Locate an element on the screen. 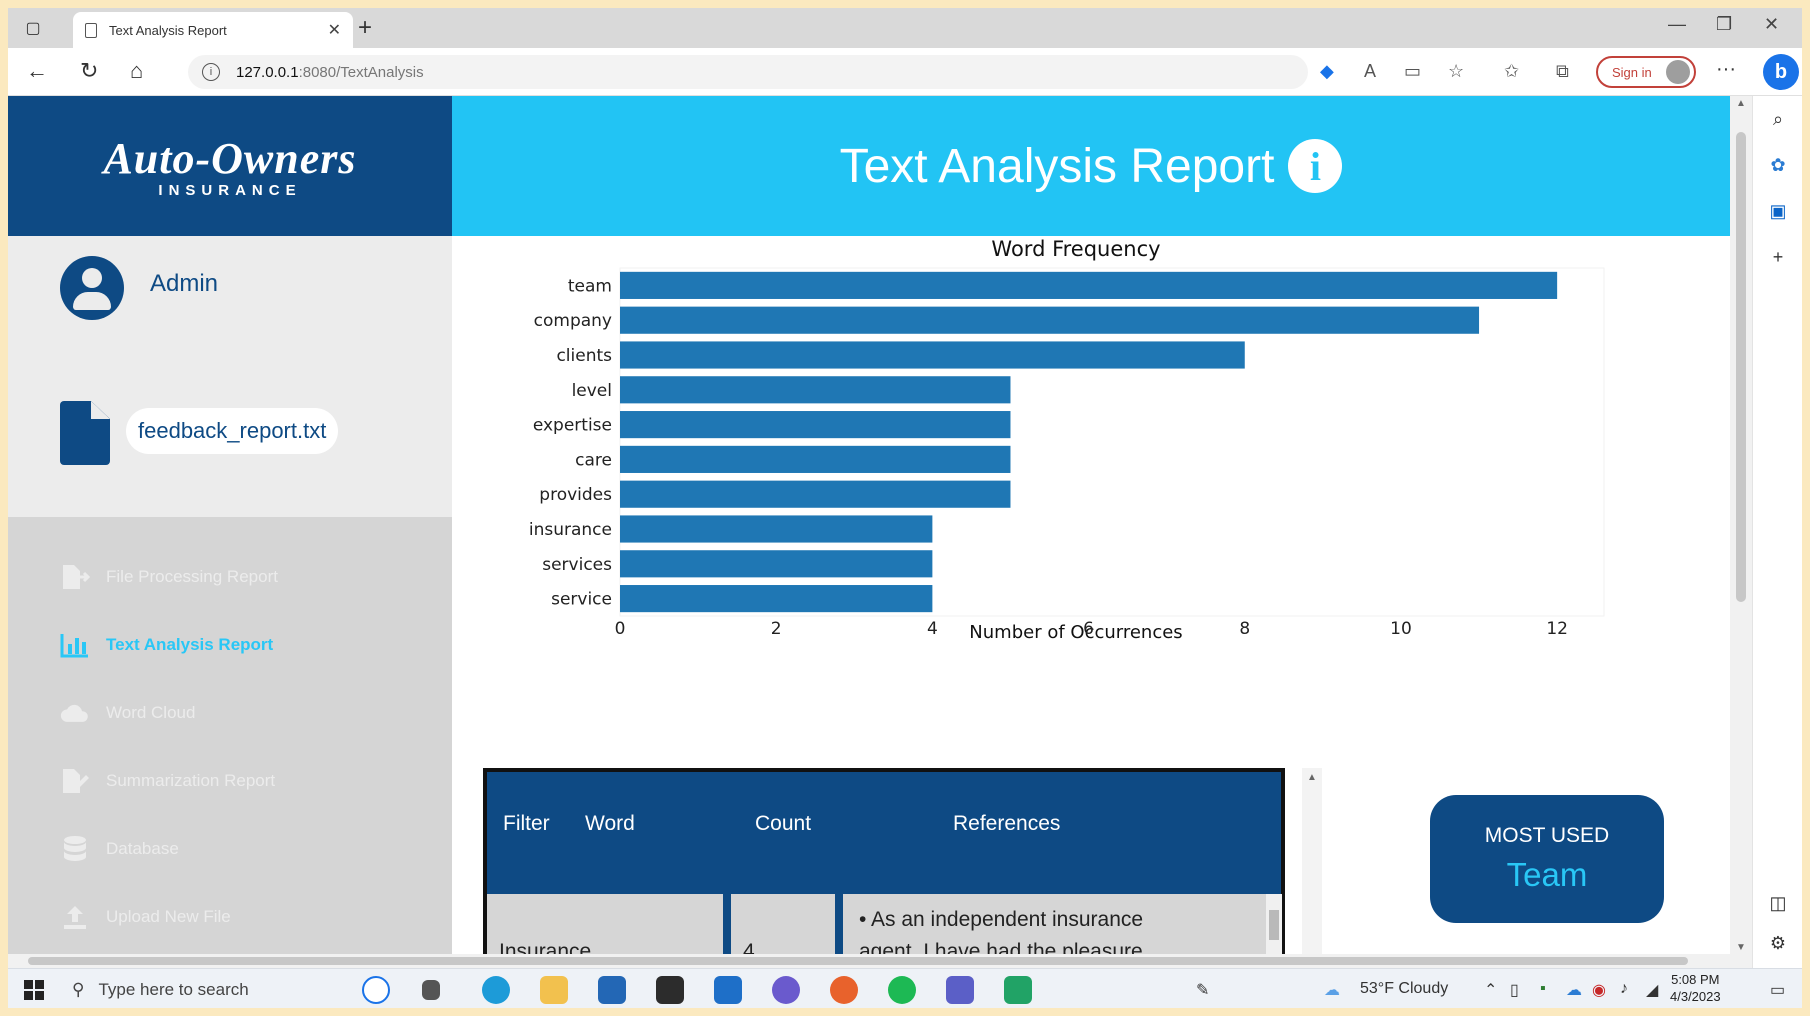 This screenshot has width=1810, height=1016. table-scrollbar: ▲ is located at coordinates (1312, 868).